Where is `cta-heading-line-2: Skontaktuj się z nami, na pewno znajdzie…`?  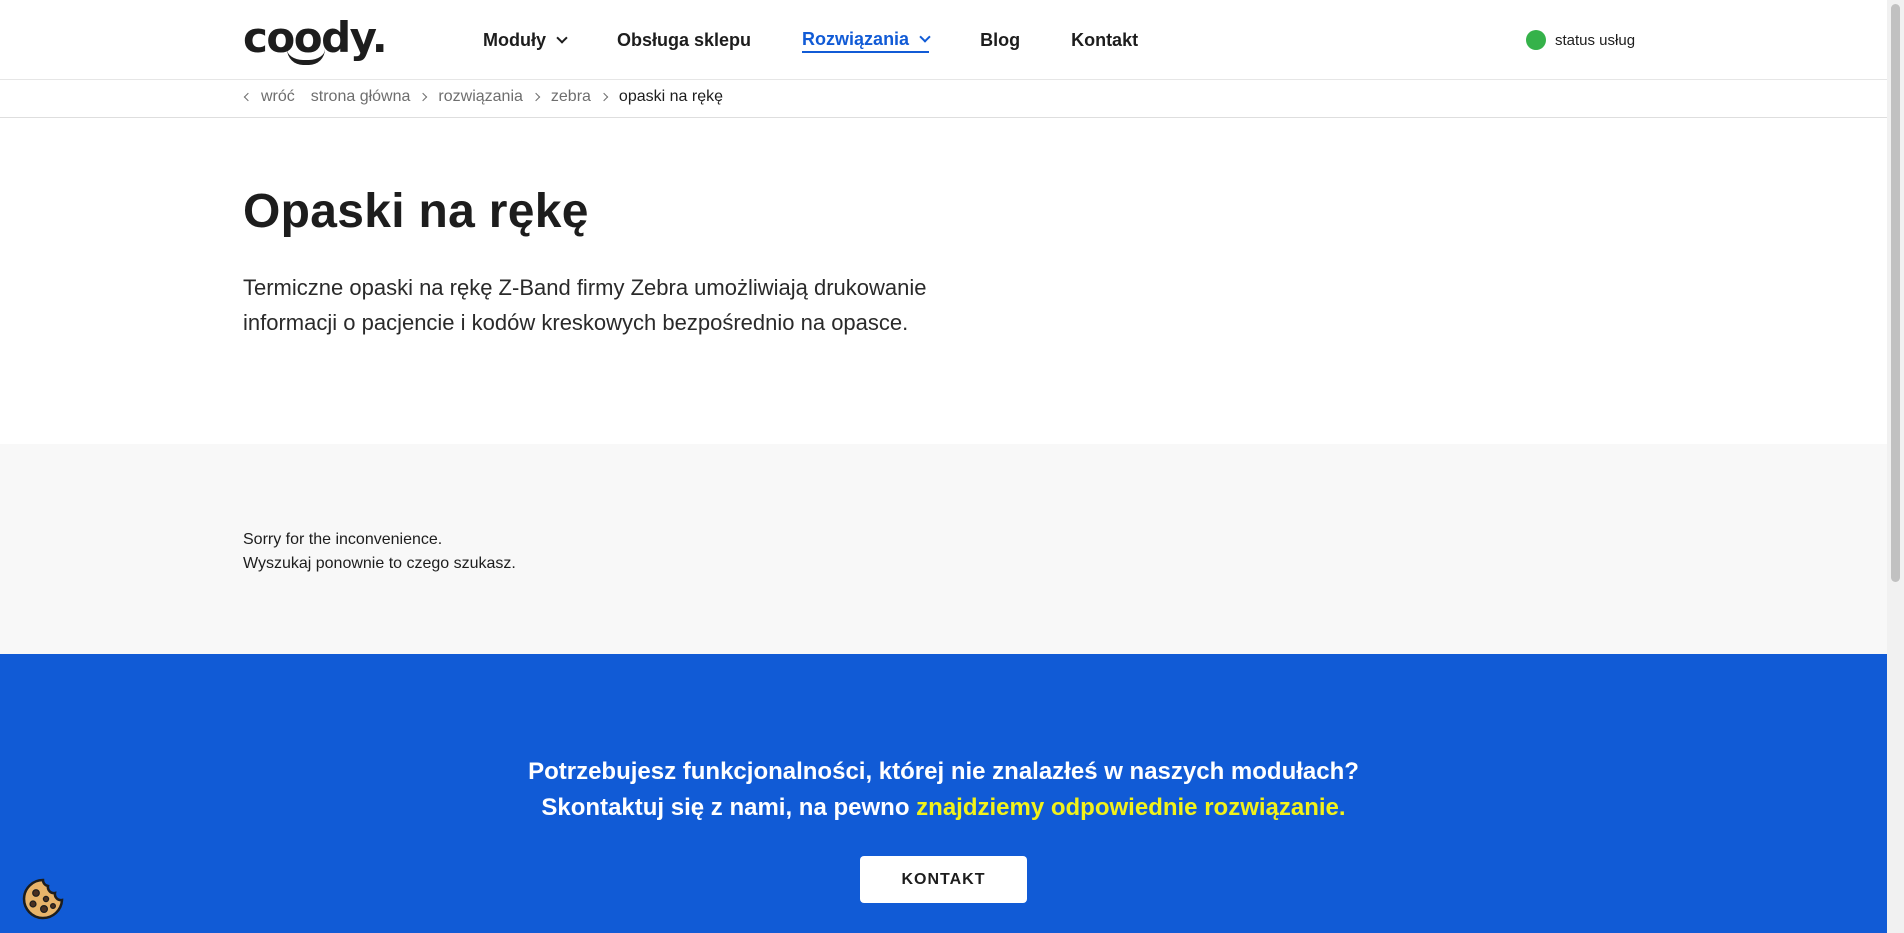 cta-heading-line-2: Skontaktuj się z nami, na pewno znajdzie… is located at coordinates (943, 808).